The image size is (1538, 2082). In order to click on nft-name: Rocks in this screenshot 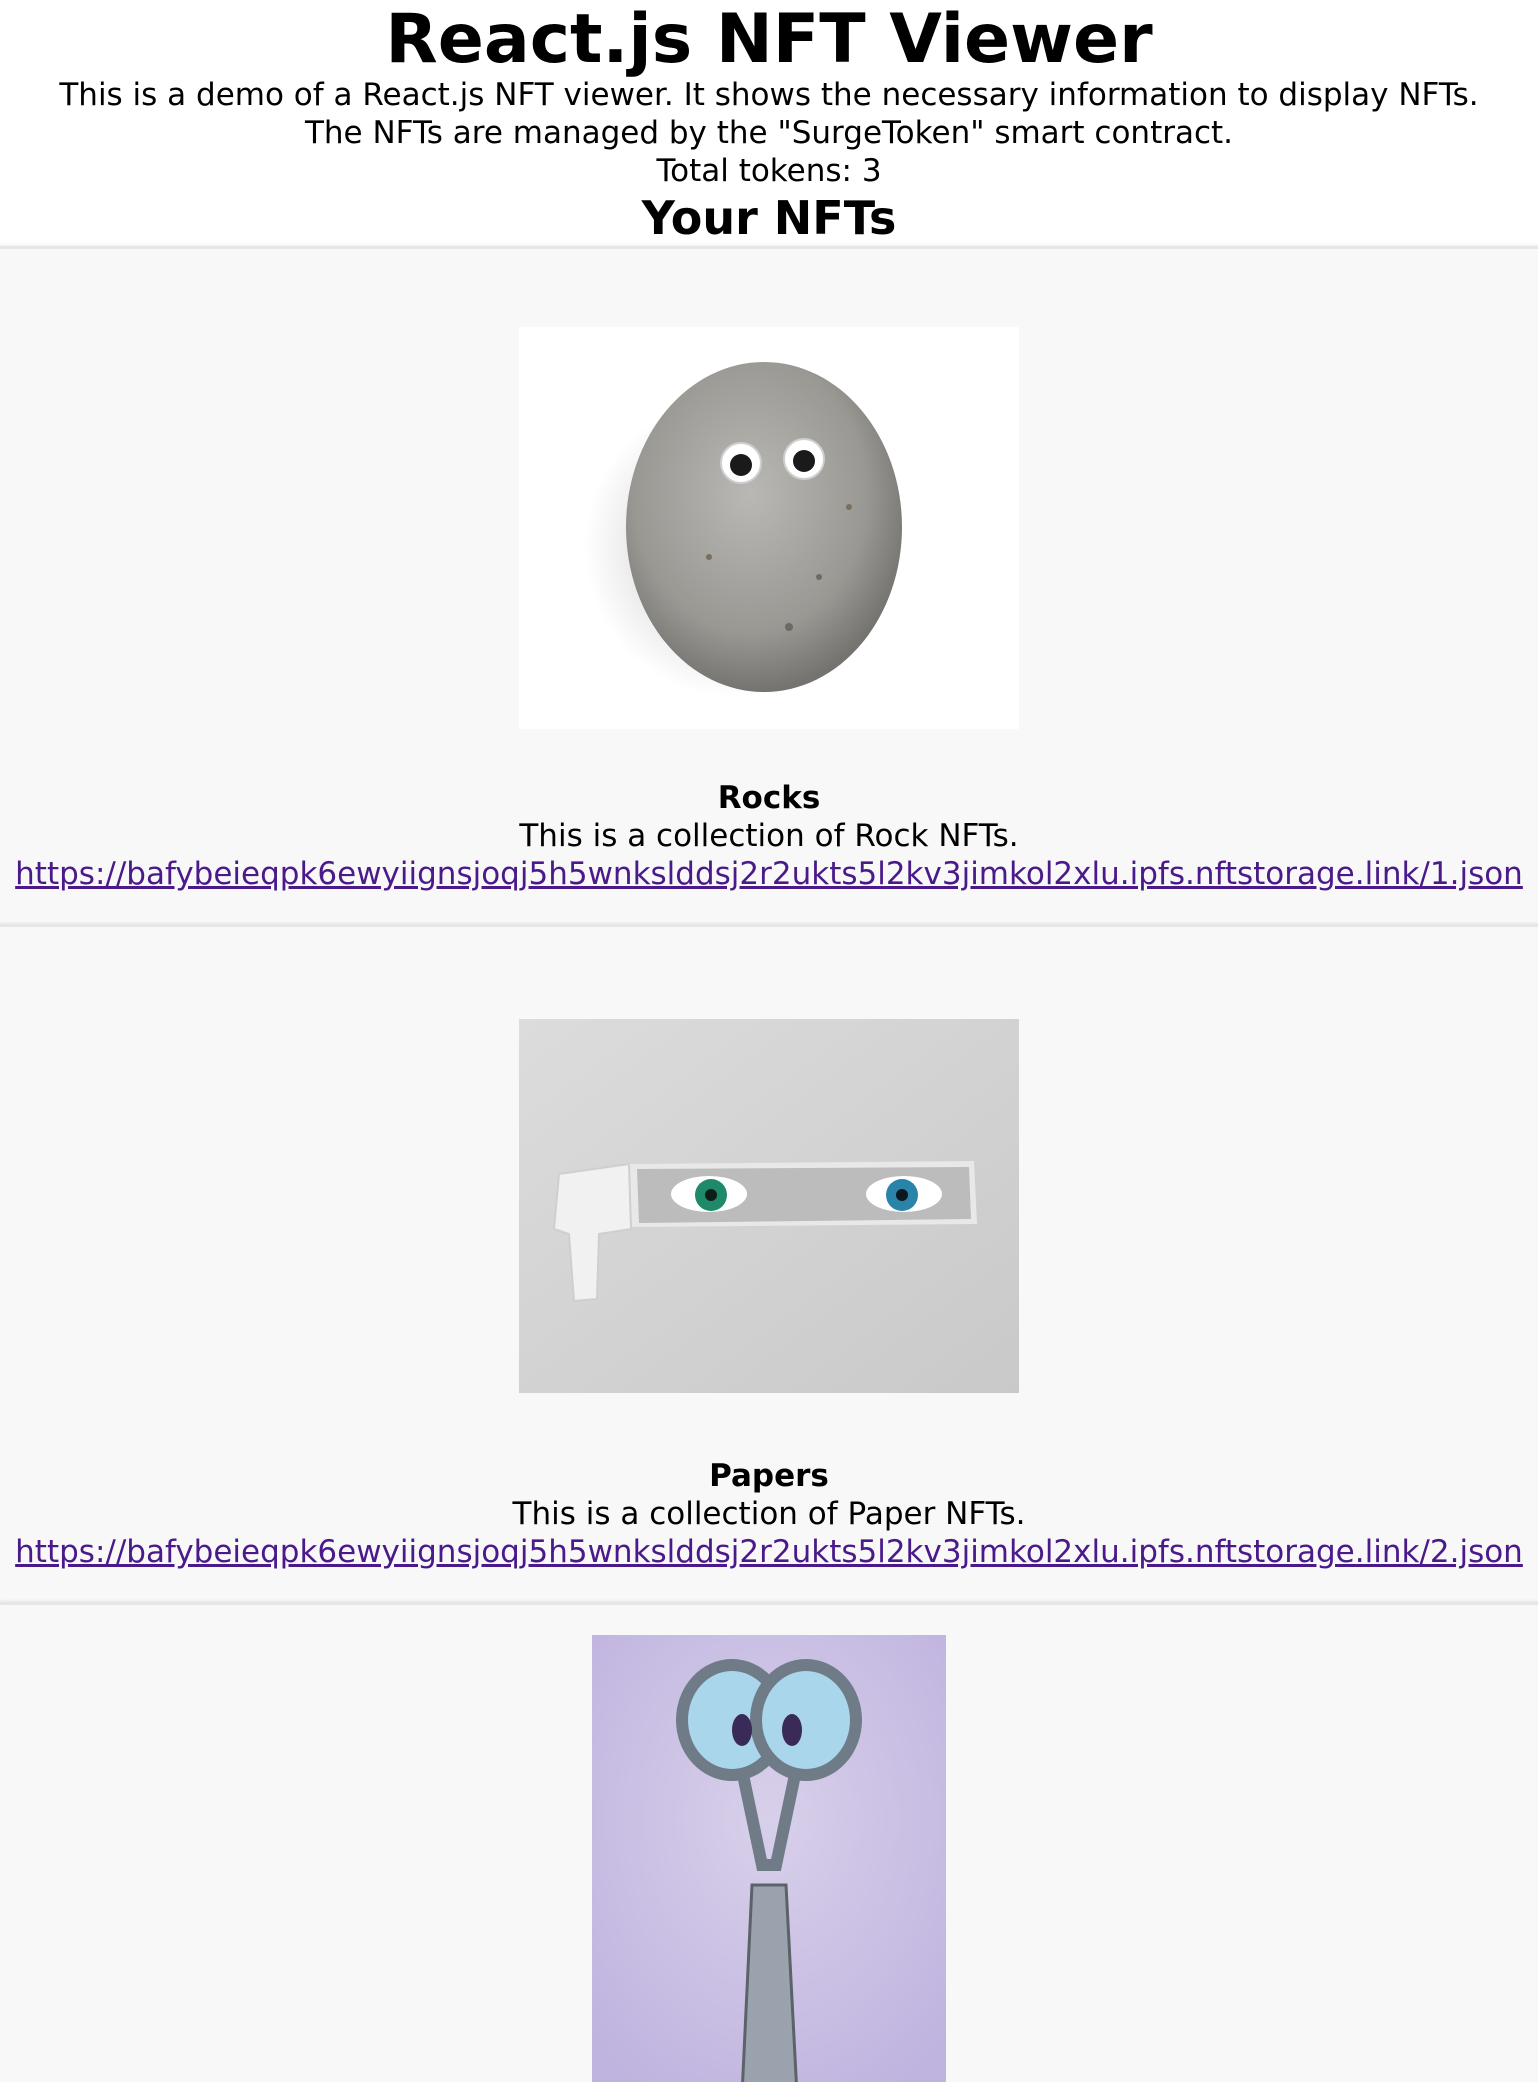, I will do `click(769, 798)`.